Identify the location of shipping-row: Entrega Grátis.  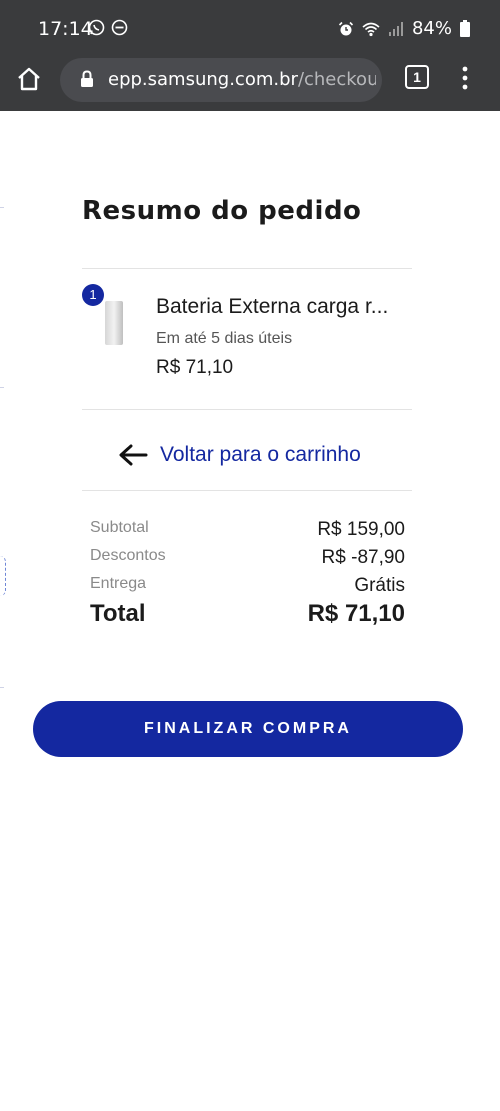
(247, 586).